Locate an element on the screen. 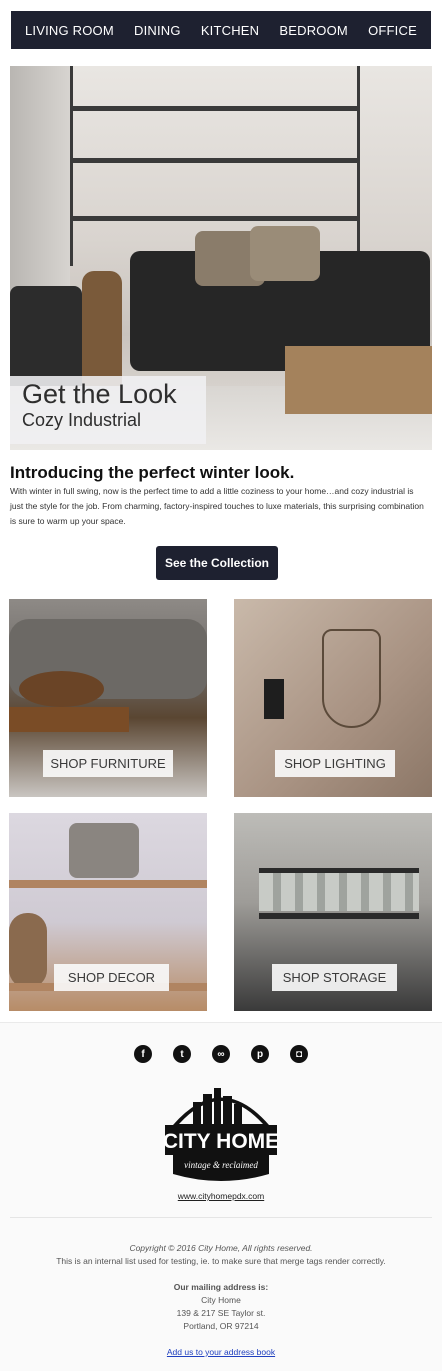 The width and height of the screenshot is (442, 1371). lamp-cage-shape is located at coordinates (351, 678).